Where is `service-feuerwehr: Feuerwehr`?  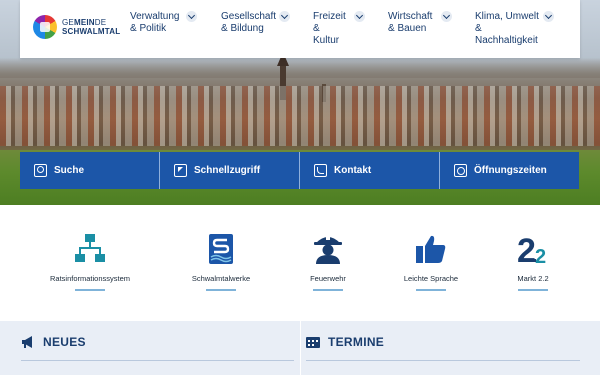
service-feuerwehr: Feuerwehr is located at coordinates (328, 261).